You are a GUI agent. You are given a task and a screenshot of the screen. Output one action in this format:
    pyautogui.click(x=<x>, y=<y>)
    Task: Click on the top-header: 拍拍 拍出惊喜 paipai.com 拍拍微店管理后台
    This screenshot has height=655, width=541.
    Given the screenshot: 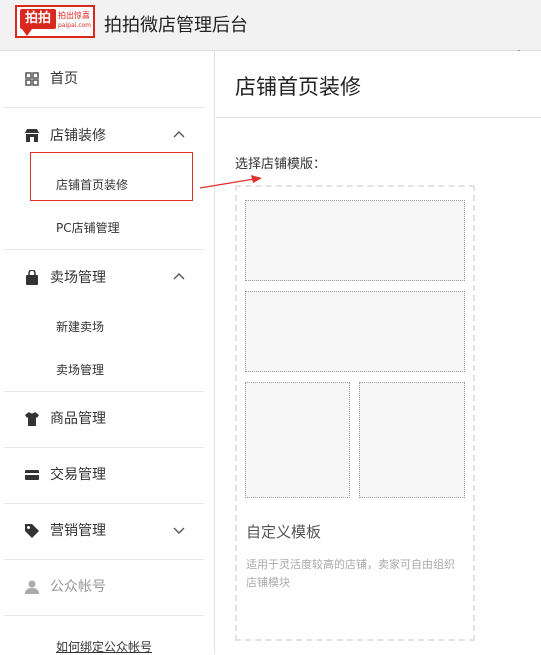 What is the action you would take?
    pyautogui.click(x=270, y=25)
    